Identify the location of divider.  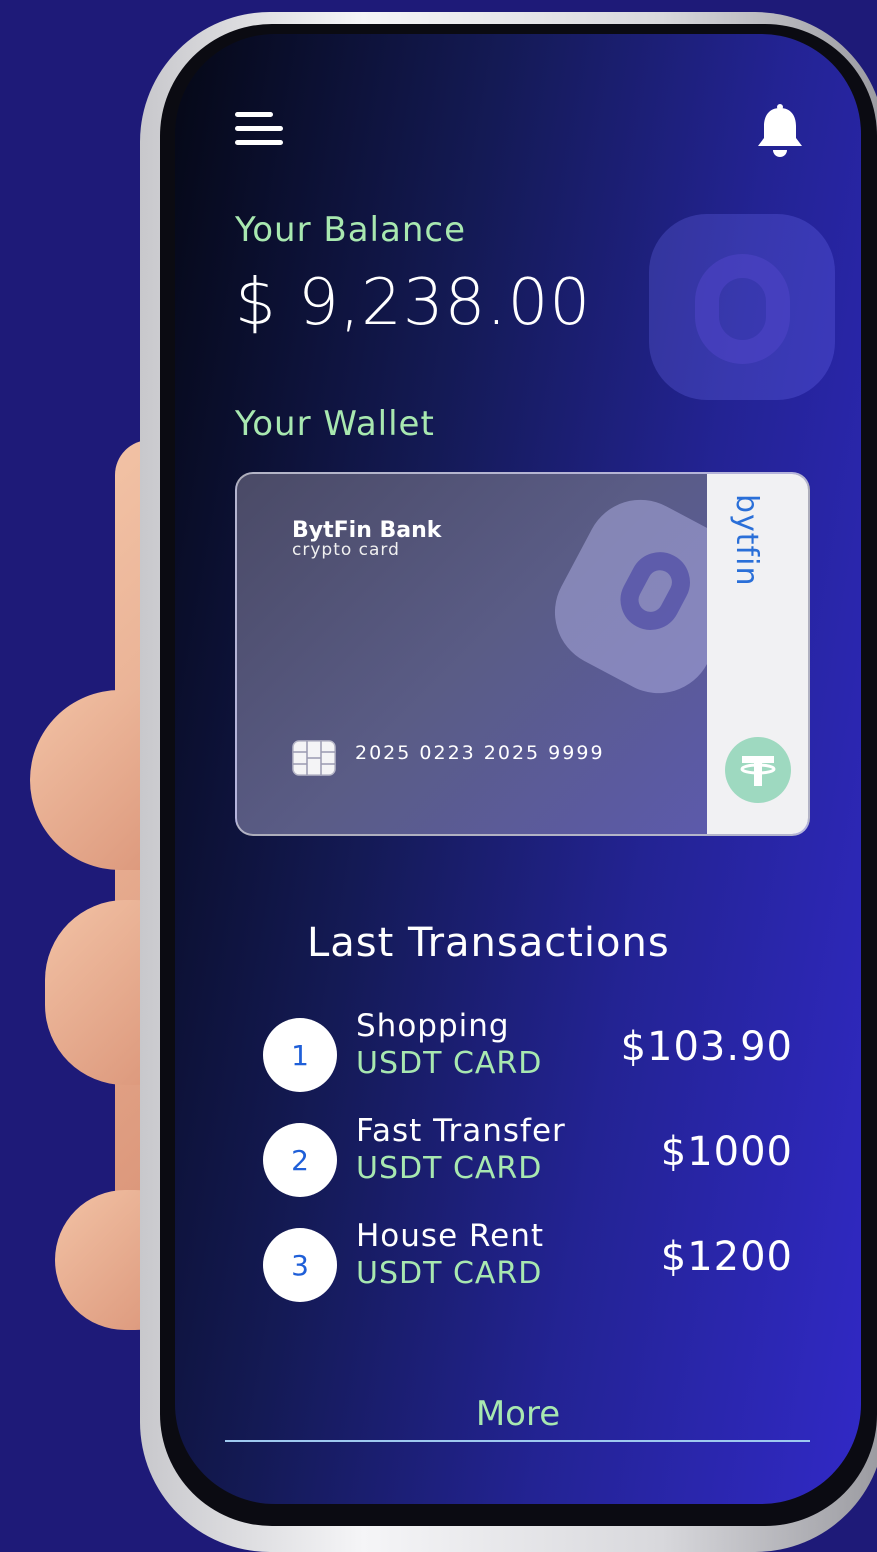
(517, 1441).